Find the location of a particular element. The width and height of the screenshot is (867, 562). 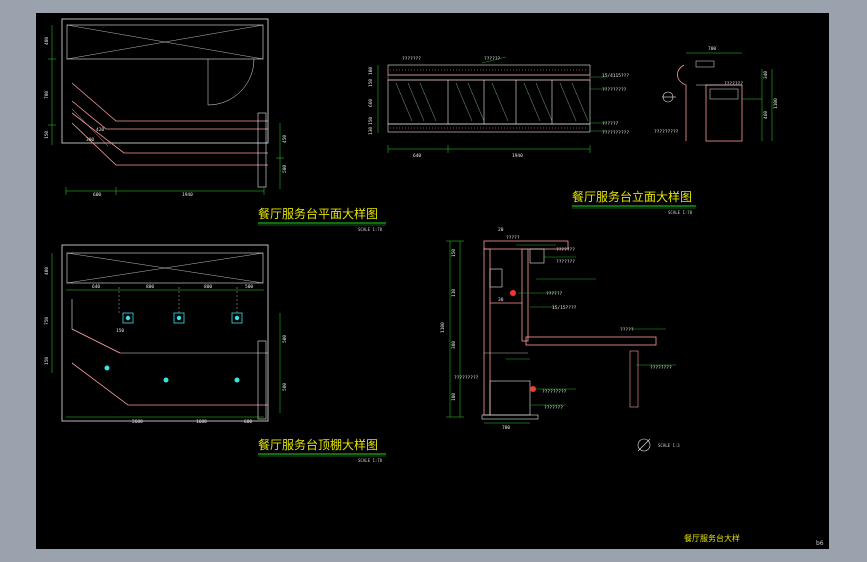

plan-dim-bottom-left: 600 is located at coordinates (97, 195).